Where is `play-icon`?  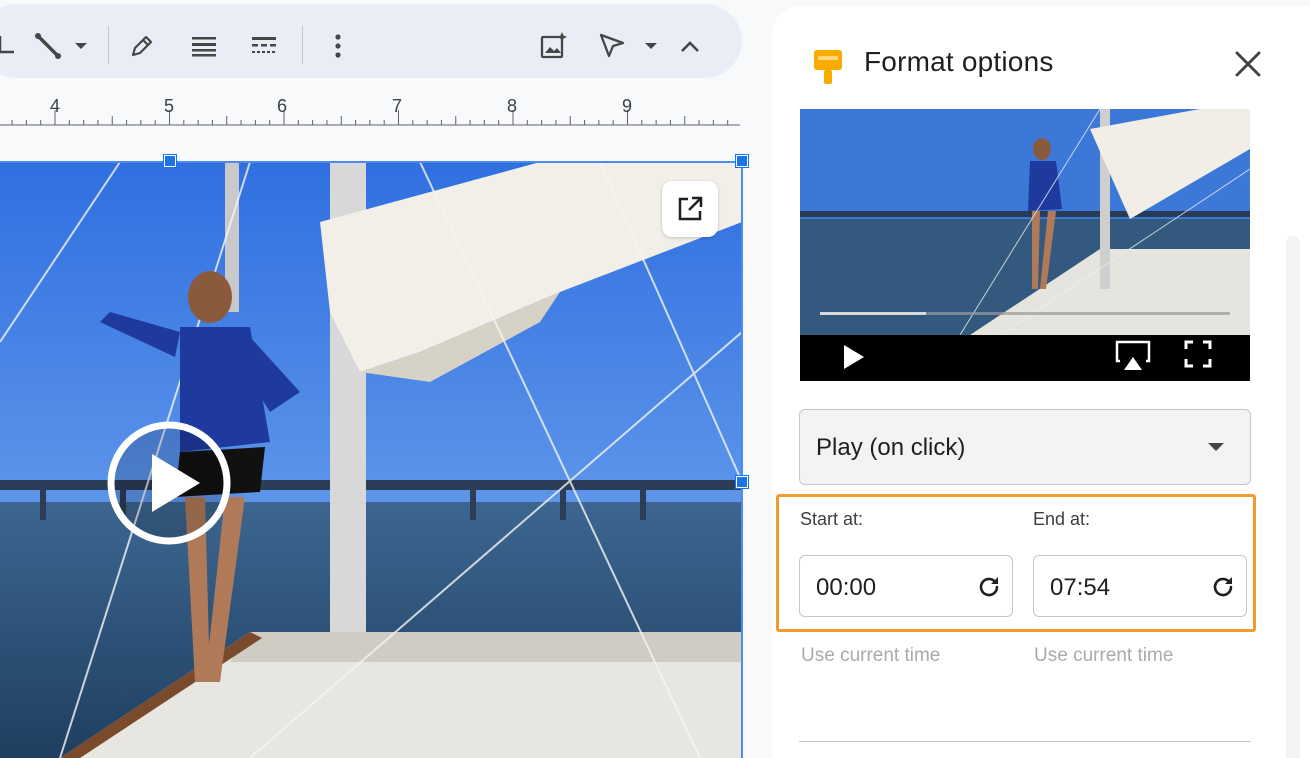 play-icon is located at coordinates (854, 357).